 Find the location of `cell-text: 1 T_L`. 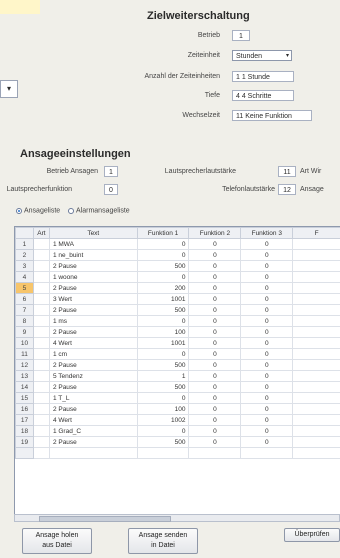

cell-text: 1 T_L is located at coordinates (93, 398).